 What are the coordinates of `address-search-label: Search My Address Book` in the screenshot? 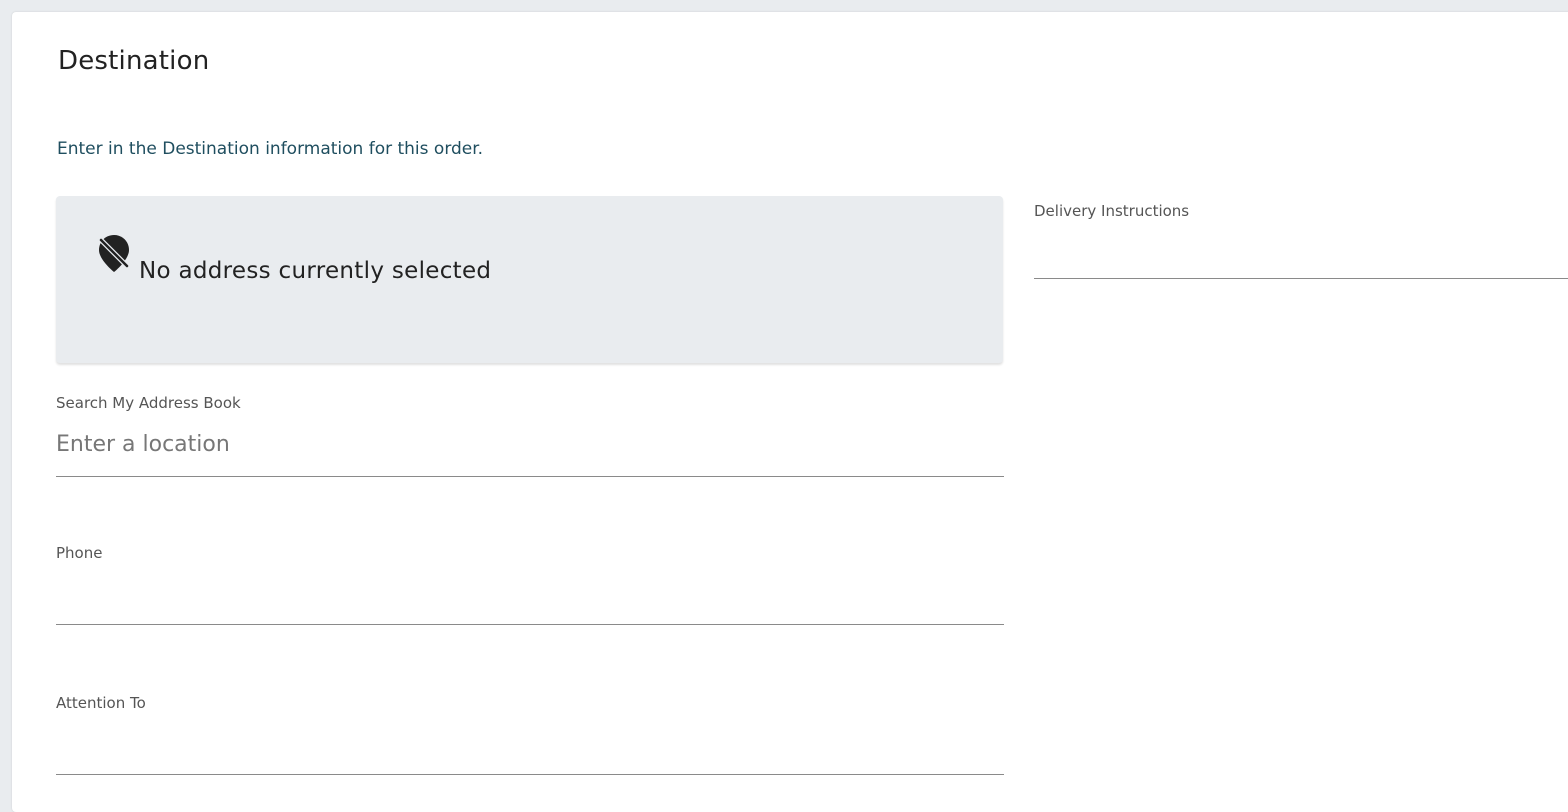 It's located at (148, 403).